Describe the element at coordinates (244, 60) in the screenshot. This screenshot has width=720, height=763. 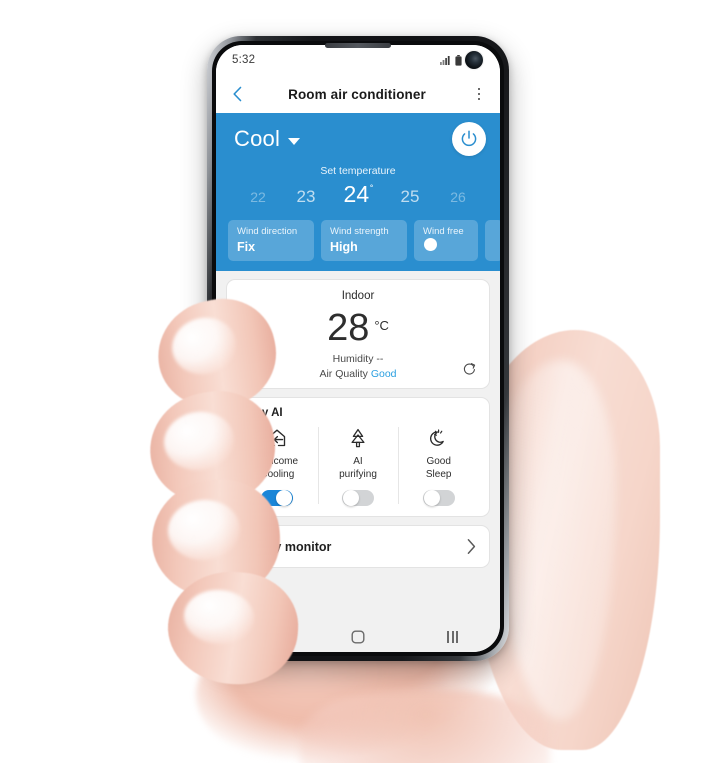
I see `status-clock: 5:32` at that location.